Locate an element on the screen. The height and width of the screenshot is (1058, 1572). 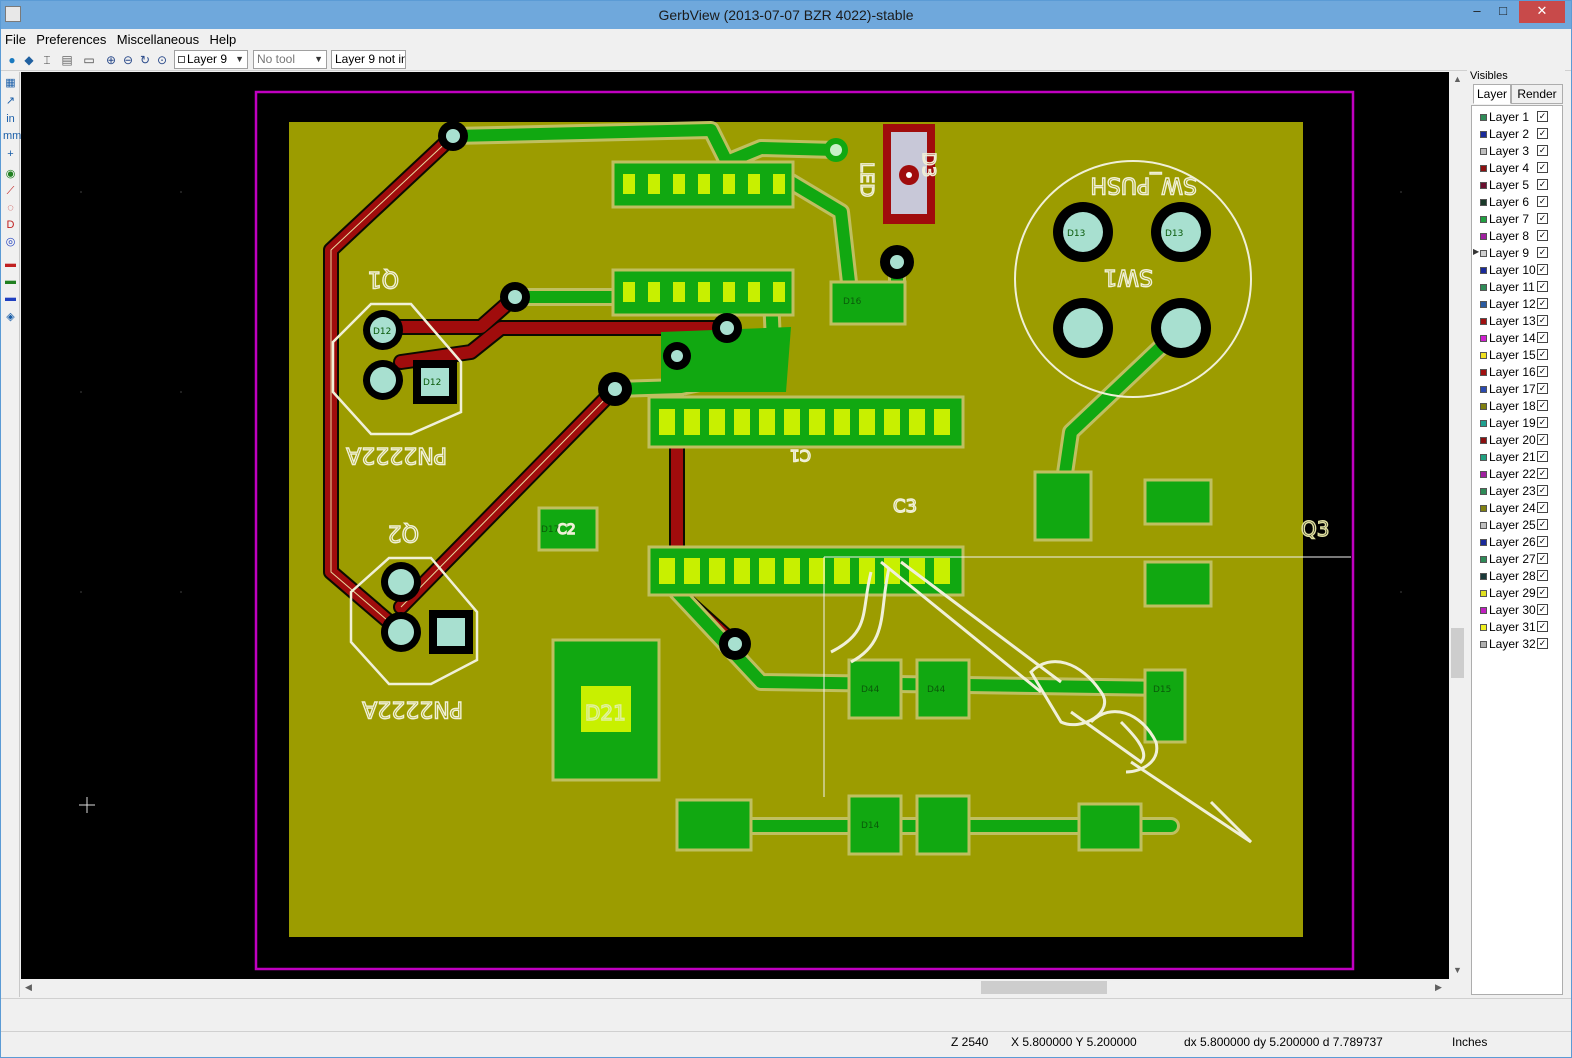
layer-row: Layer 28 ✓ is located at coordinates (1517, 576).